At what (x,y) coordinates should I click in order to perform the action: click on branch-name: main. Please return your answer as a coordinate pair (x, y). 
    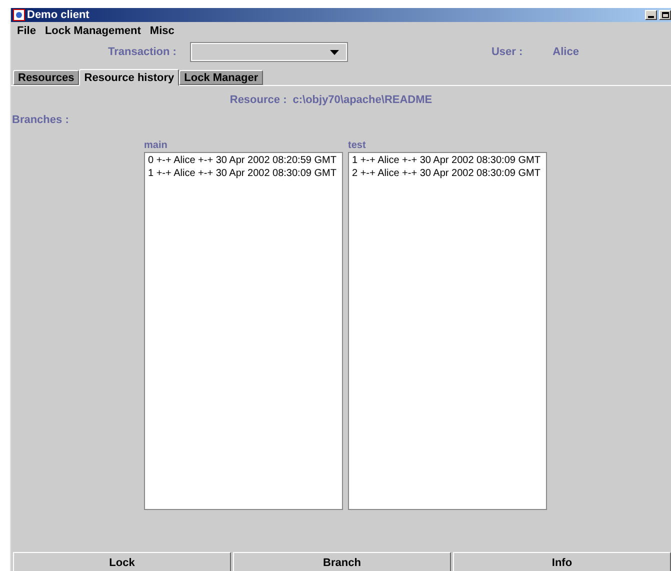
    Looking at the image, I should click on (156, 145).